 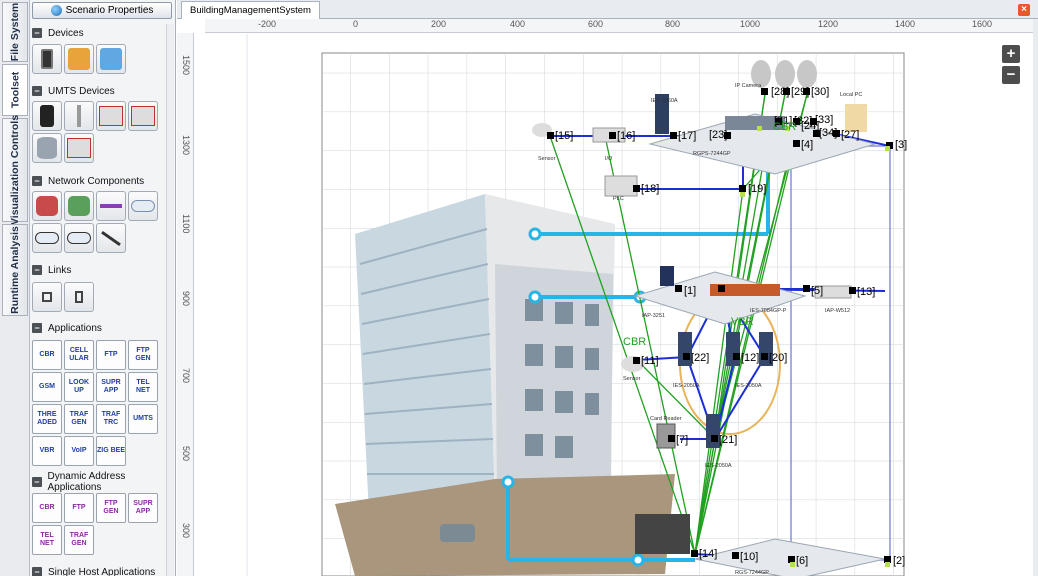 What do you see at coordinates (185, 304) in the screenshot?
I see `vertical-ruler: 1500 1300 1100 900 700 500 300` at bounding box center [185, 304].